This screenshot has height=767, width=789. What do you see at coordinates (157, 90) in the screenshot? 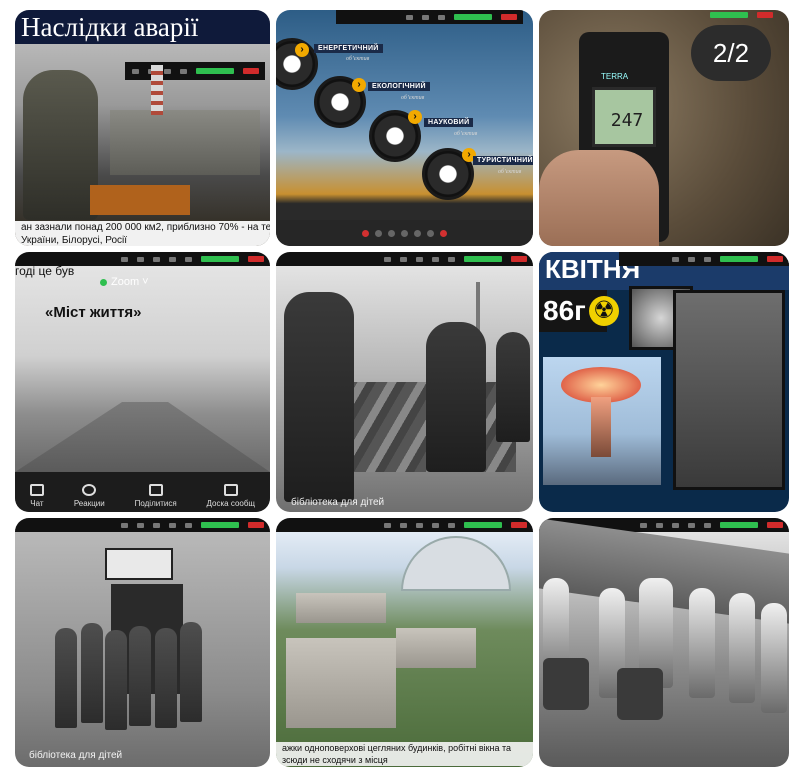
I see `photo-stack` at bounding box center [157, 90].